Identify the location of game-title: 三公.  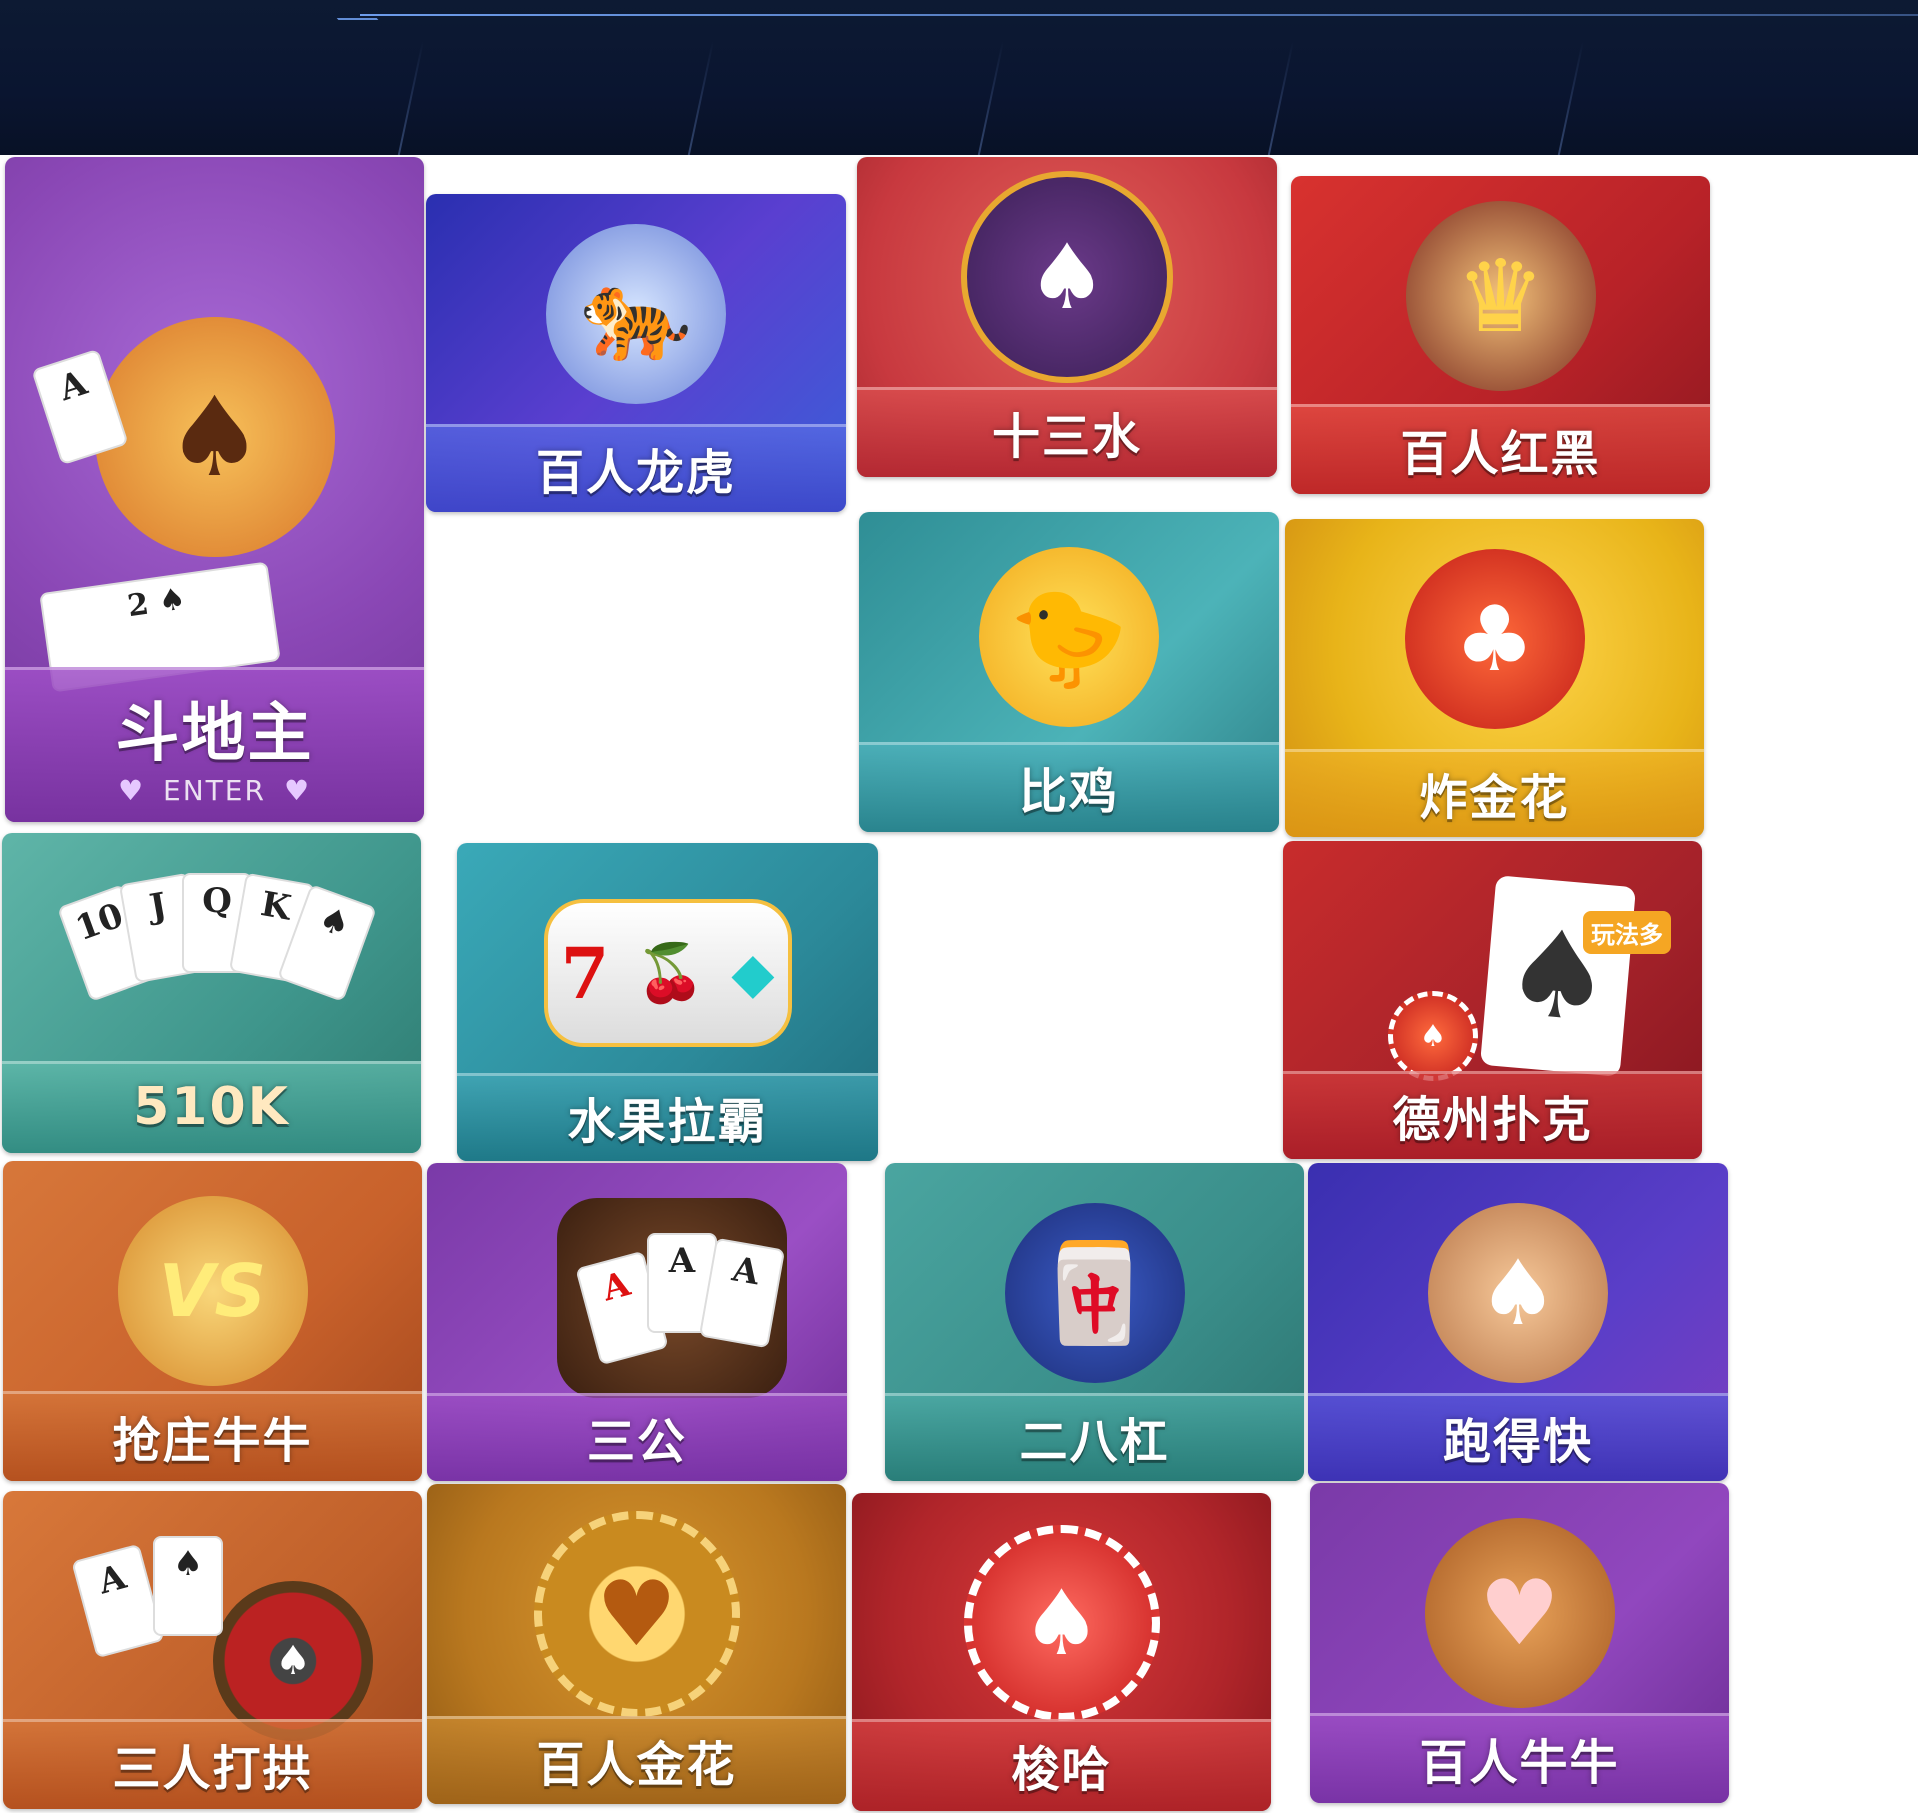
(636, 1442).